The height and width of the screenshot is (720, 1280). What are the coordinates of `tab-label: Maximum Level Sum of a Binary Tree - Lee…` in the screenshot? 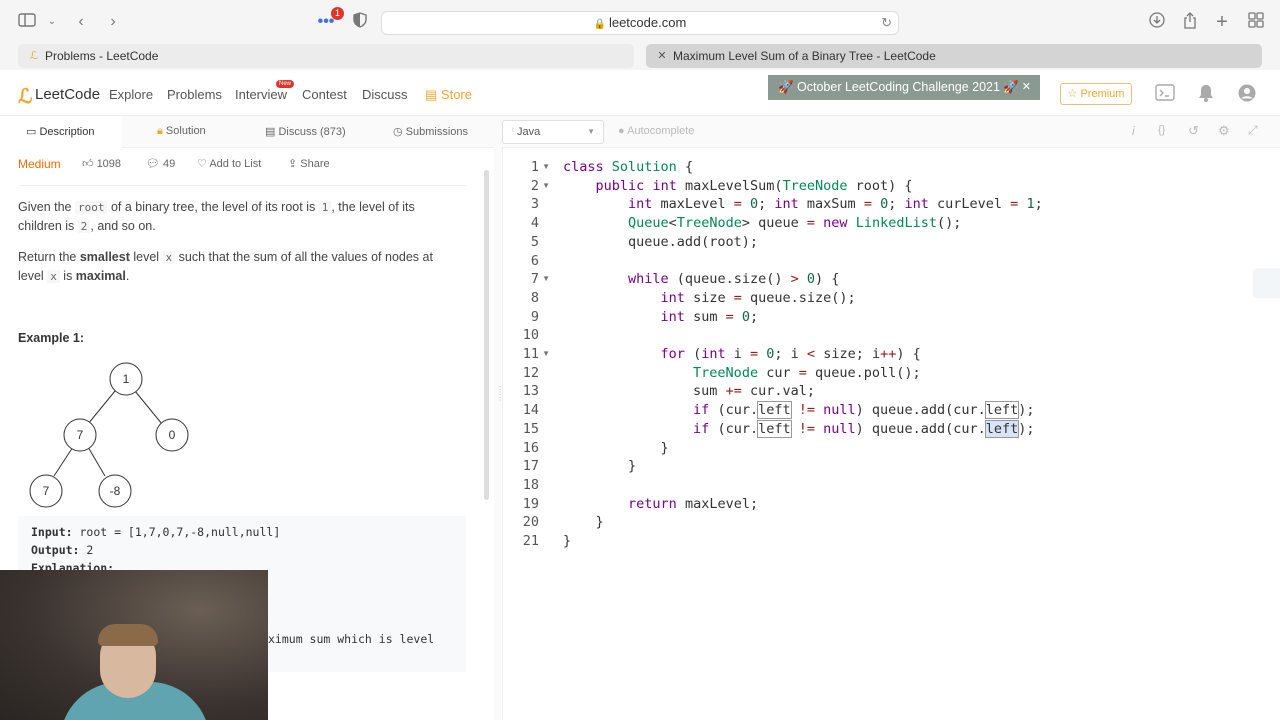 It's located at (804, 56).